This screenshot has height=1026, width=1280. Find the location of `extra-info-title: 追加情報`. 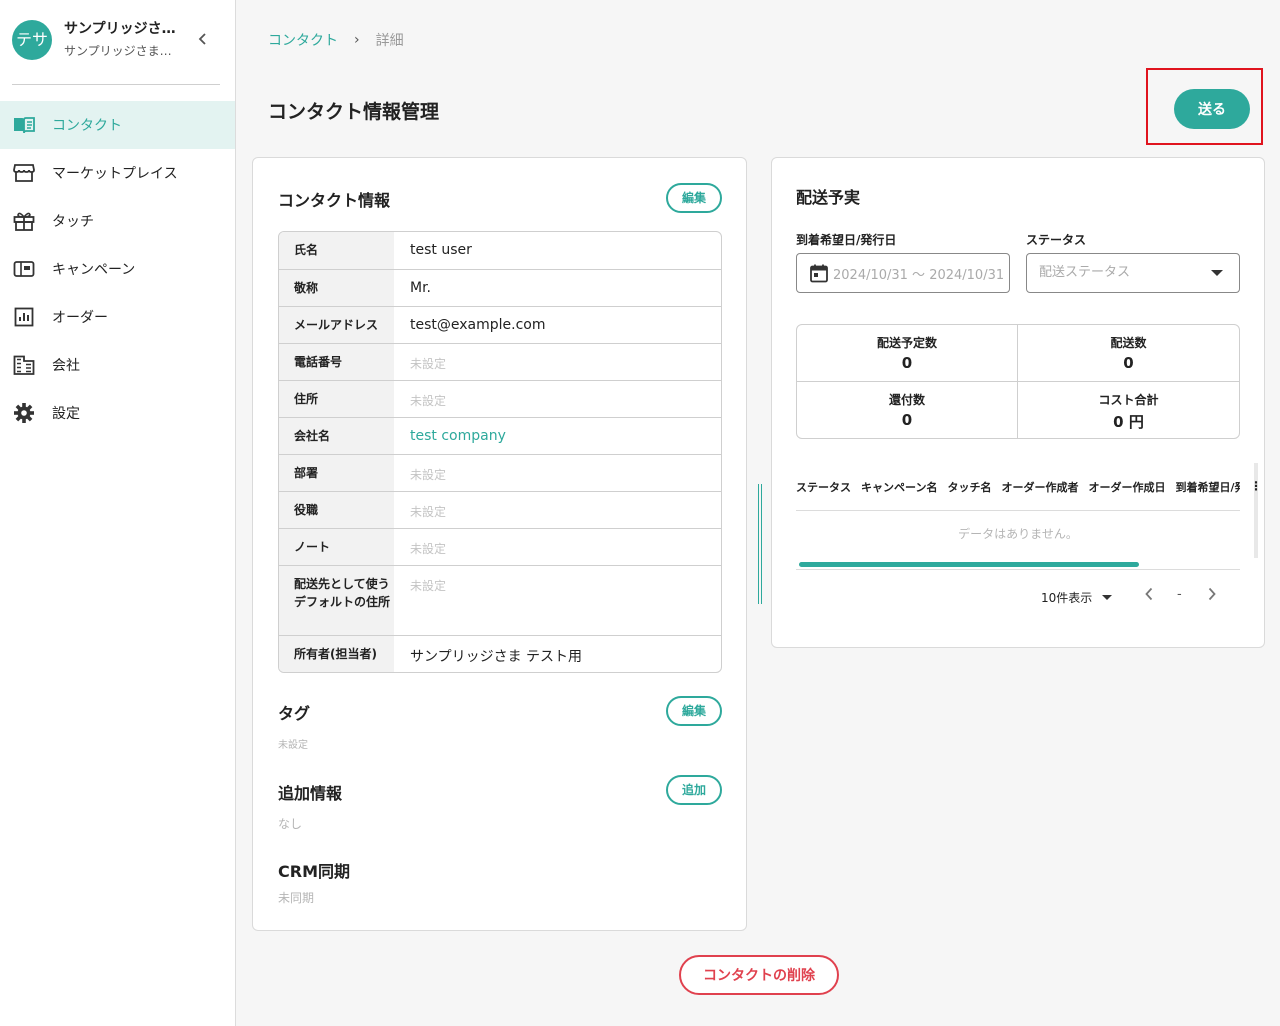

extra-info-title: 追加情報 is located at coordinates (310, 793).